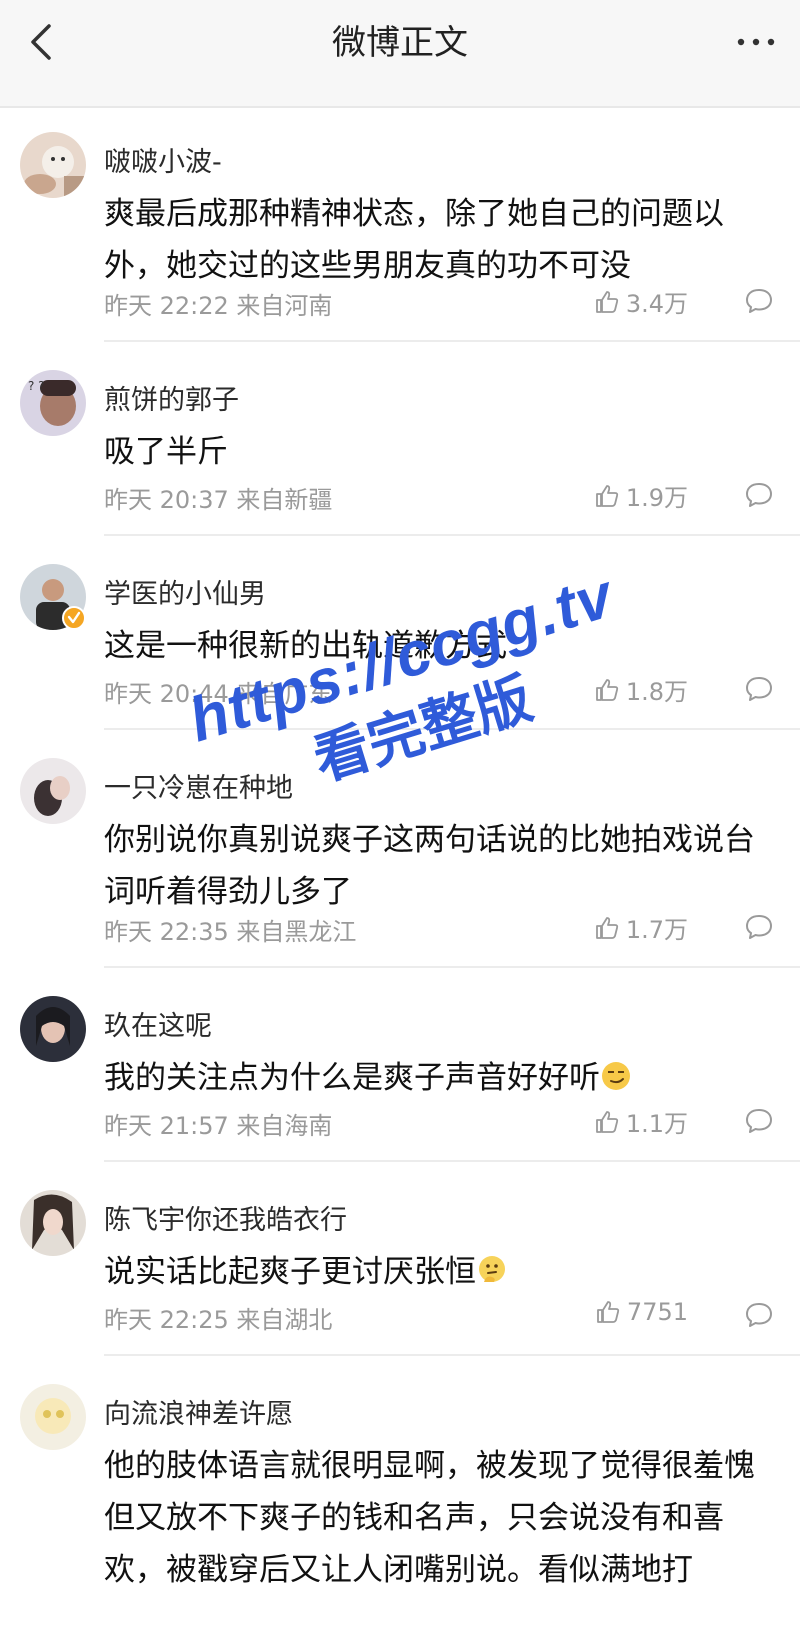 The height and width of the screenshot is (1647, 800). Describe the element at coordinates (230, 932) in the screenshot. I see `comment-meta: 昨天 22:35 来自黑龙江` at that location.